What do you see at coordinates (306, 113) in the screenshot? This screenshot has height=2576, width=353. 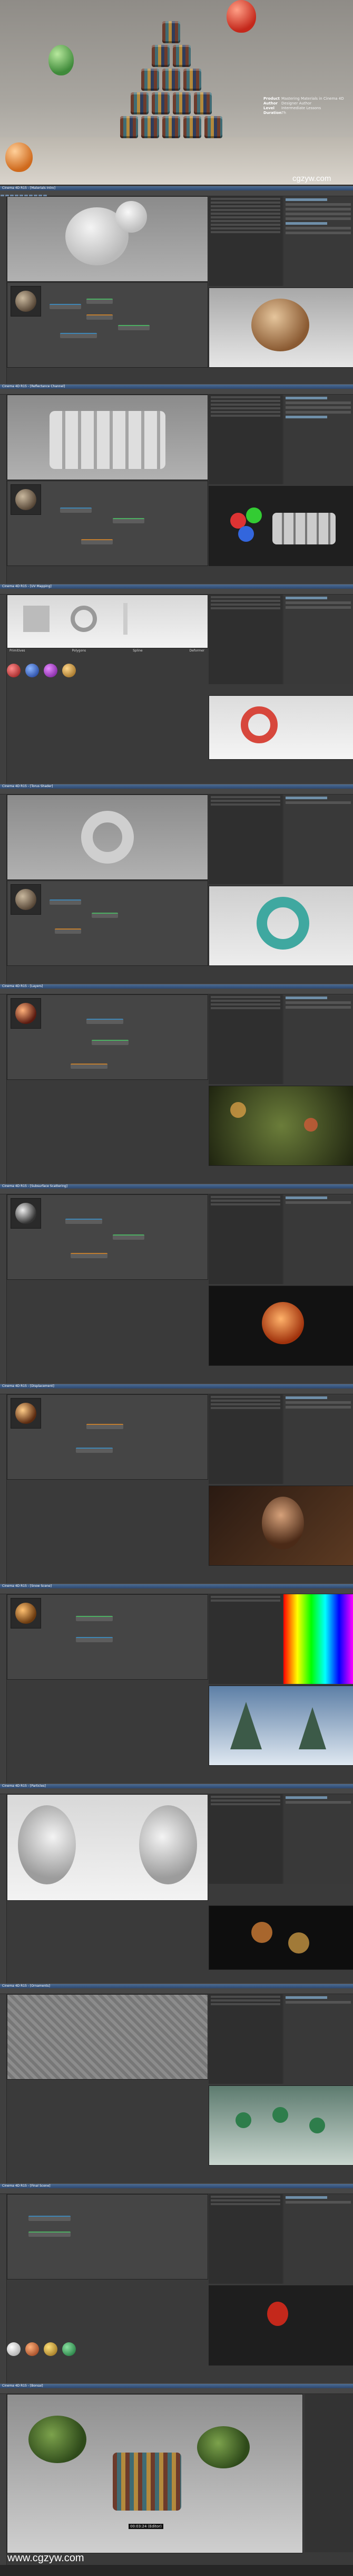 I see `info-row: Duration7h` at bounding box center [306, 113].